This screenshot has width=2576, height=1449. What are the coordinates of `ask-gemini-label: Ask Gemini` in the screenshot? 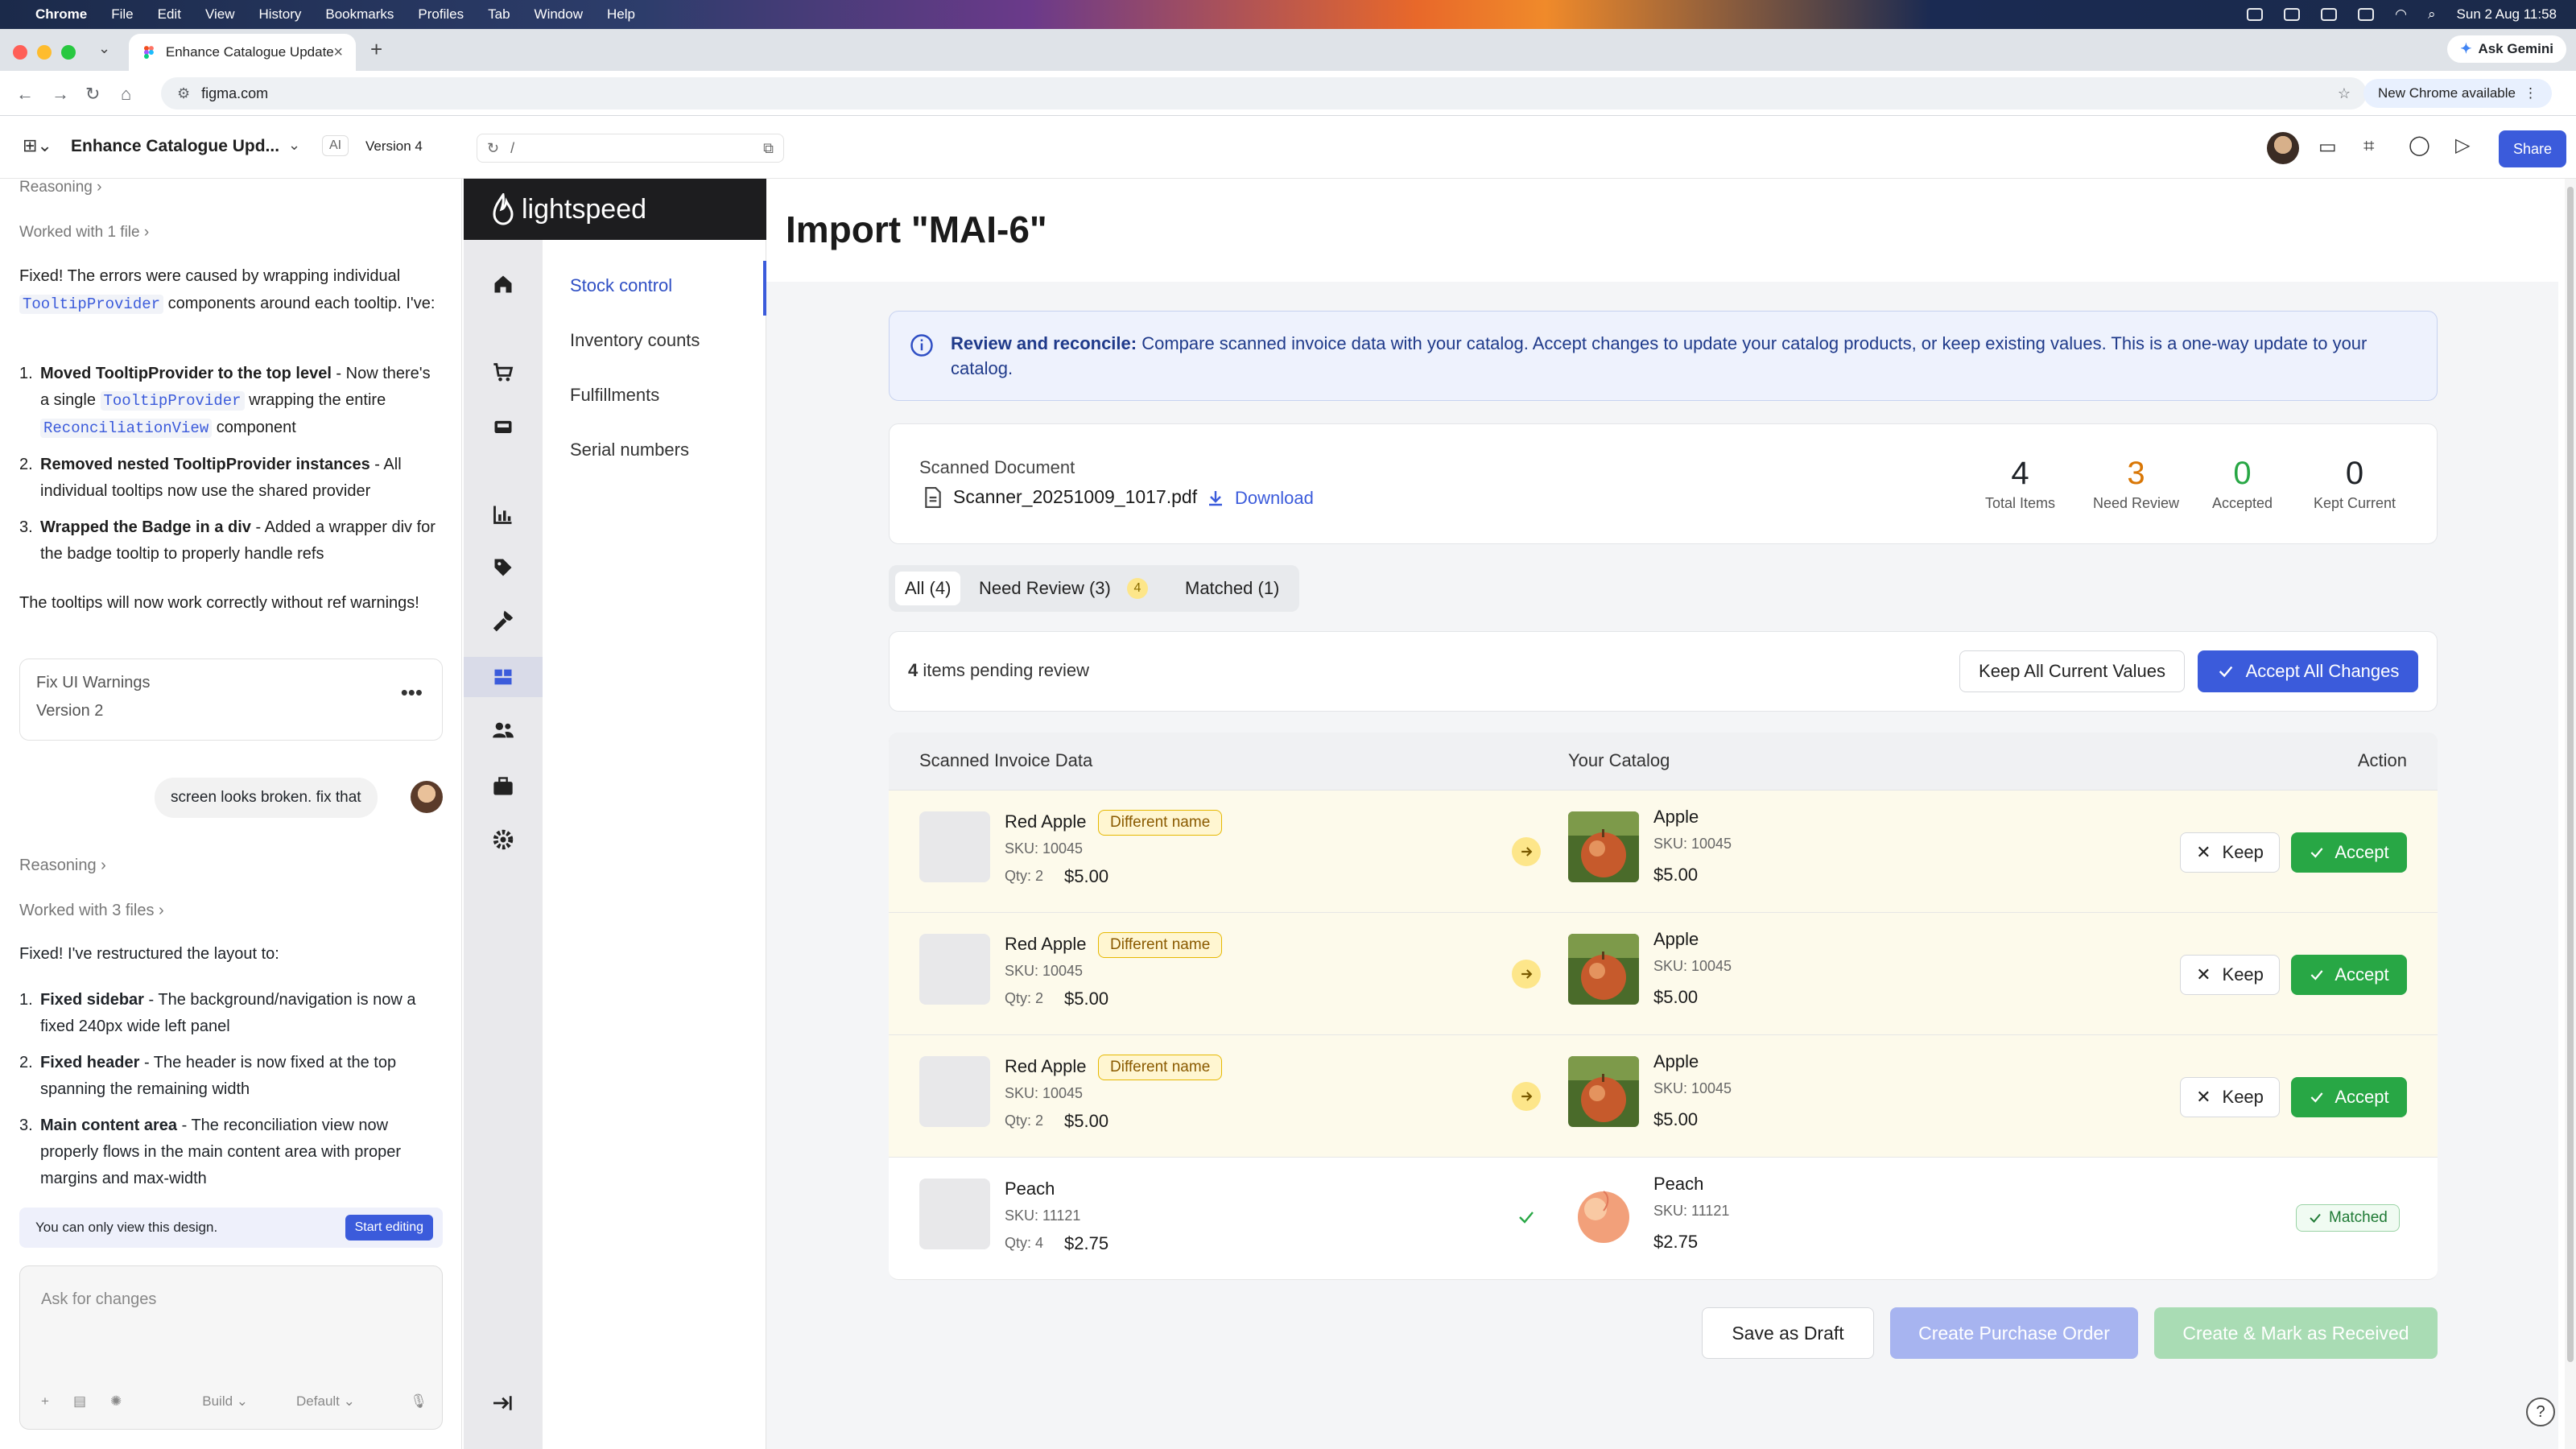 It's located at (2515, 48).